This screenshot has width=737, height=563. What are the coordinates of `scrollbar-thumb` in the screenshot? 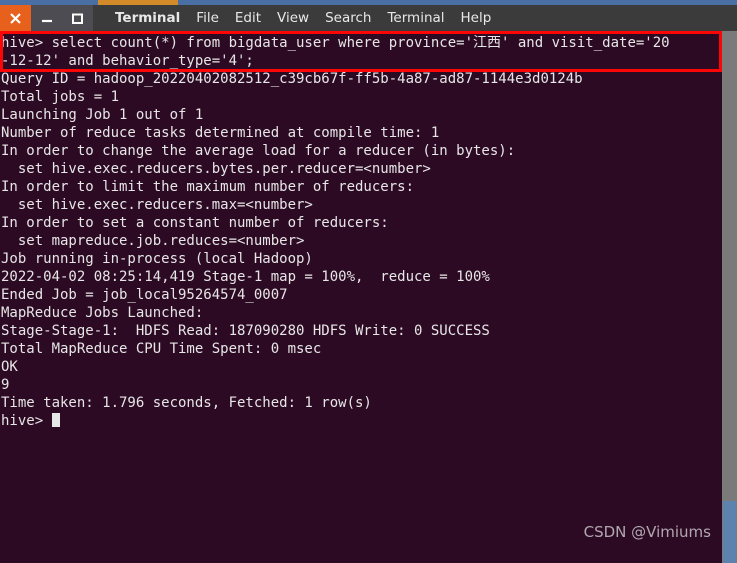 It's located at (729, 532).